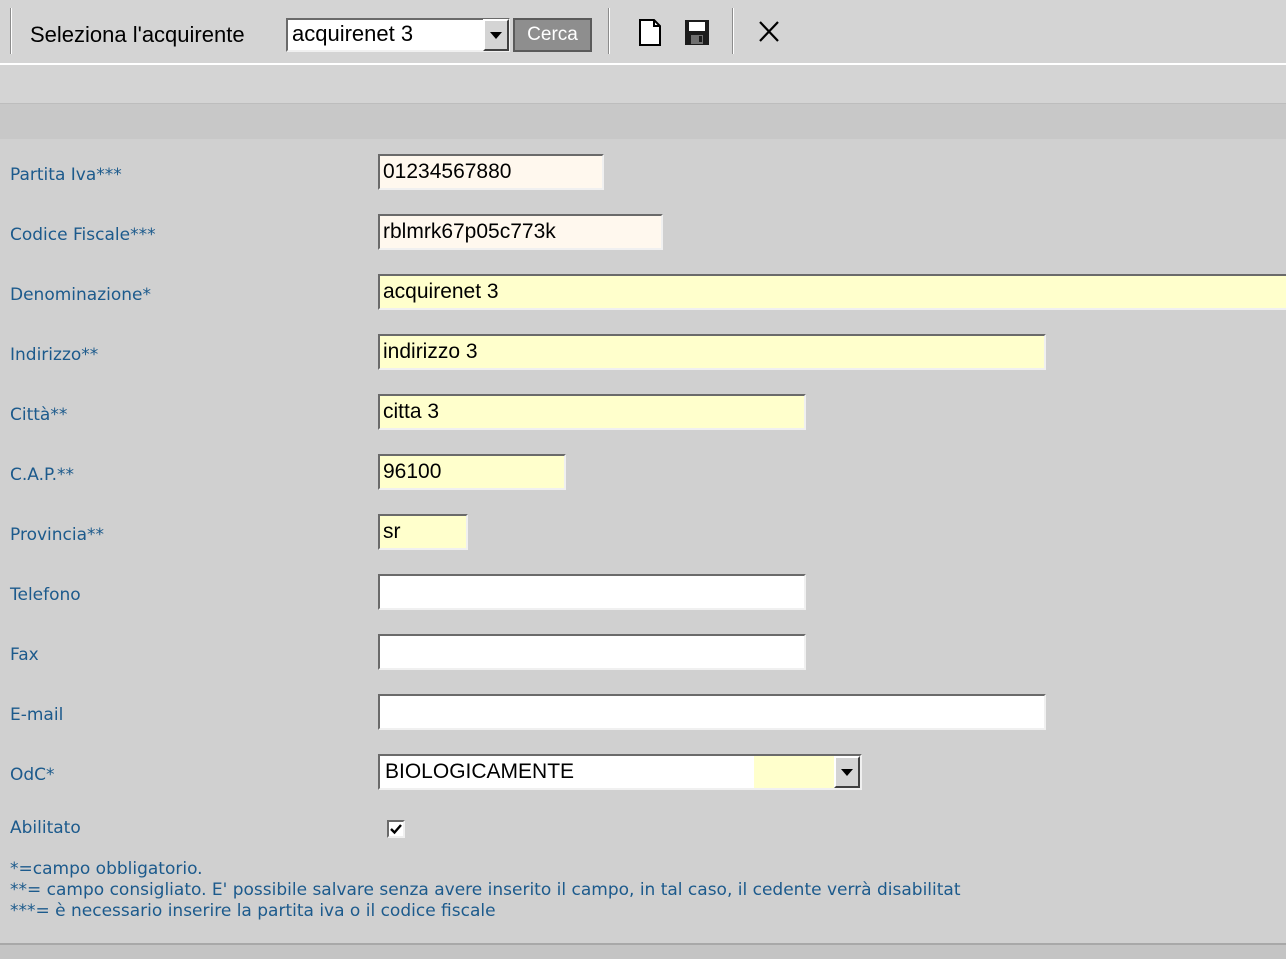 The height and width of the screenshot is (959, 1286). I want to click on save-button, so click(697, 32).